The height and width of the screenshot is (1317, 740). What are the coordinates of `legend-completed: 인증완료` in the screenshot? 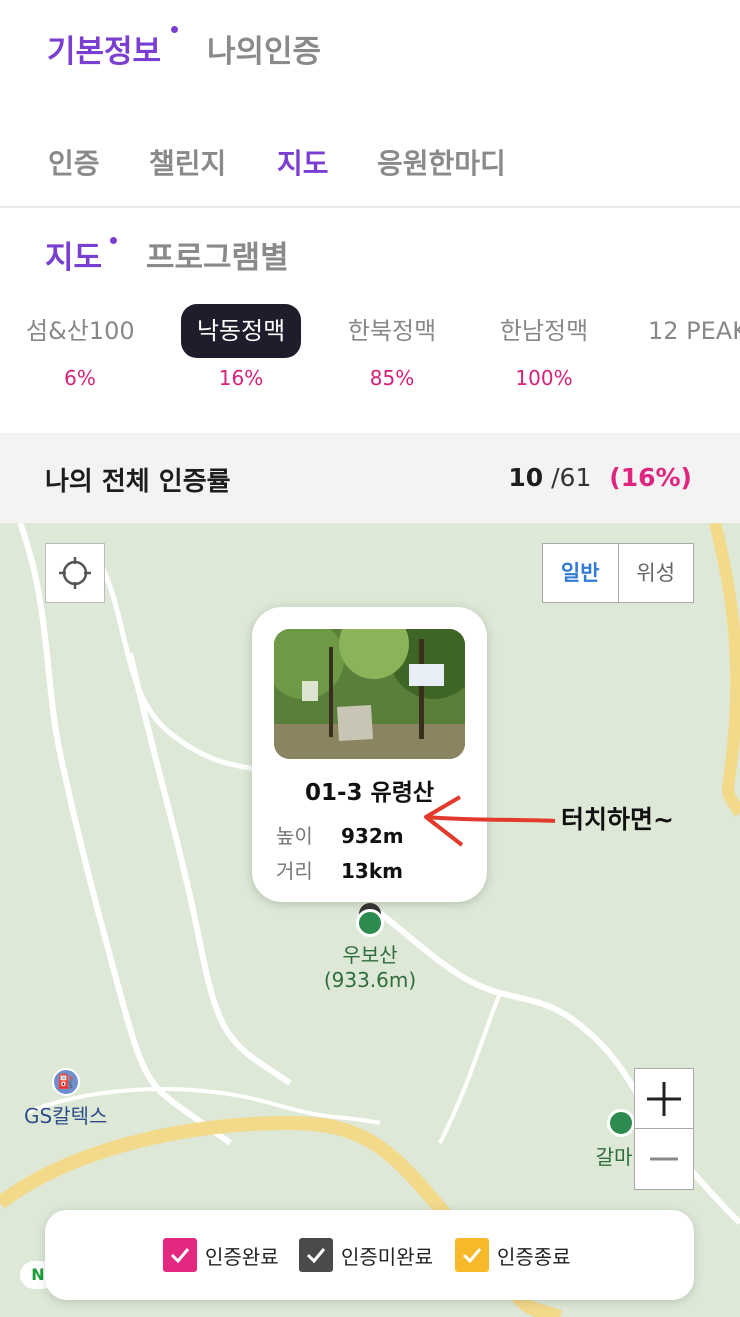 It's located at (221, 1255).